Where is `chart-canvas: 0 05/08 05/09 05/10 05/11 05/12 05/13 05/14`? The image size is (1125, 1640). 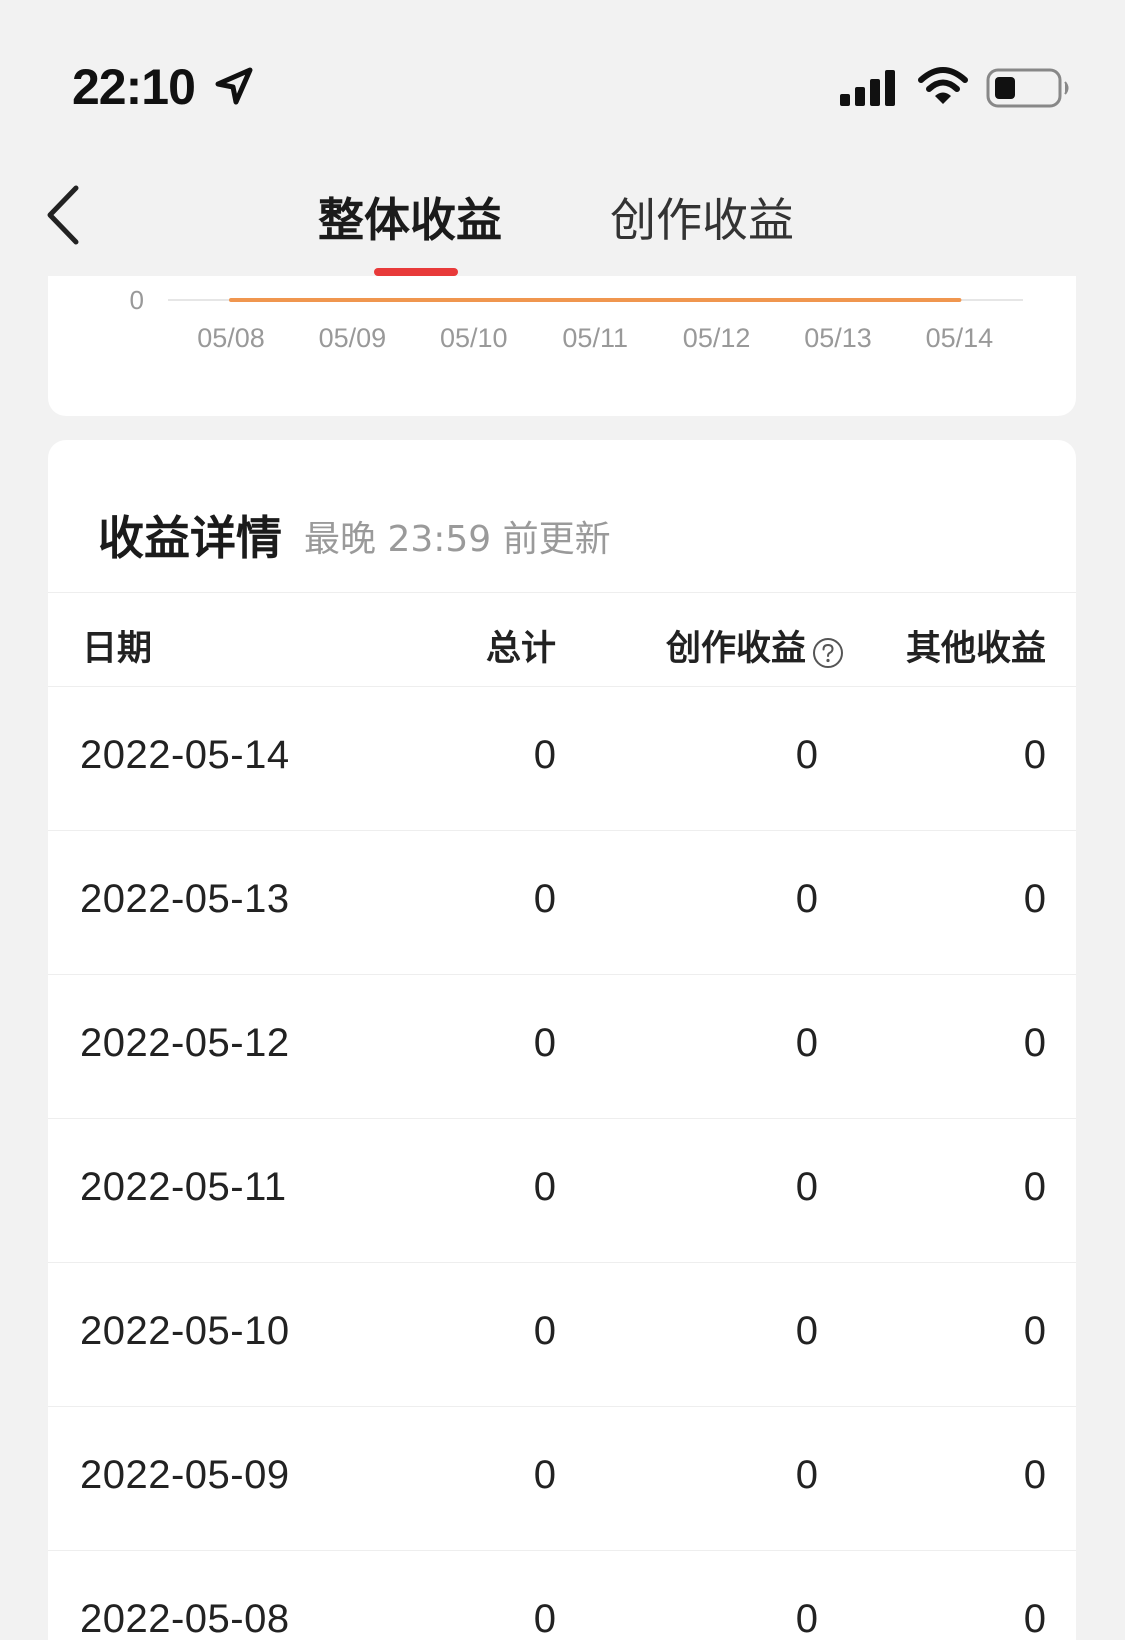 chart-canvas: 0 05/08 05/09 05/10 05/11 05/12 05/13 05/14 is located at coordinates (576, 319).